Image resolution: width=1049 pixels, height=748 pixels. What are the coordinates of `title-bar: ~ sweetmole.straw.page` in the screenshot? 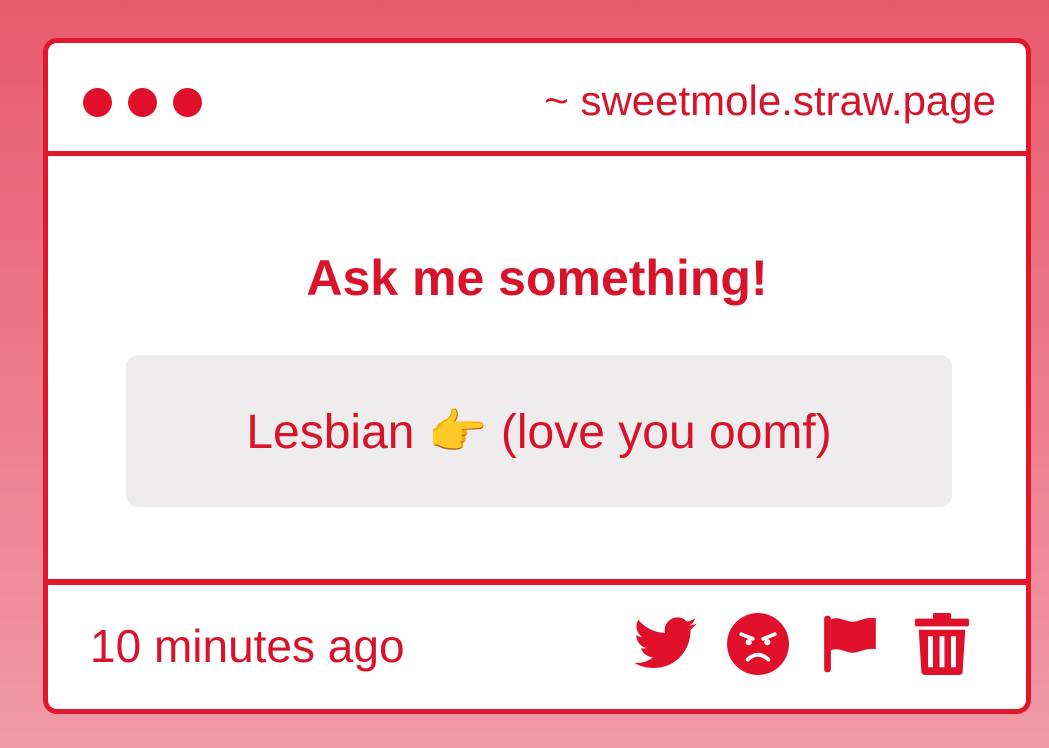 It's located at (537, 99).